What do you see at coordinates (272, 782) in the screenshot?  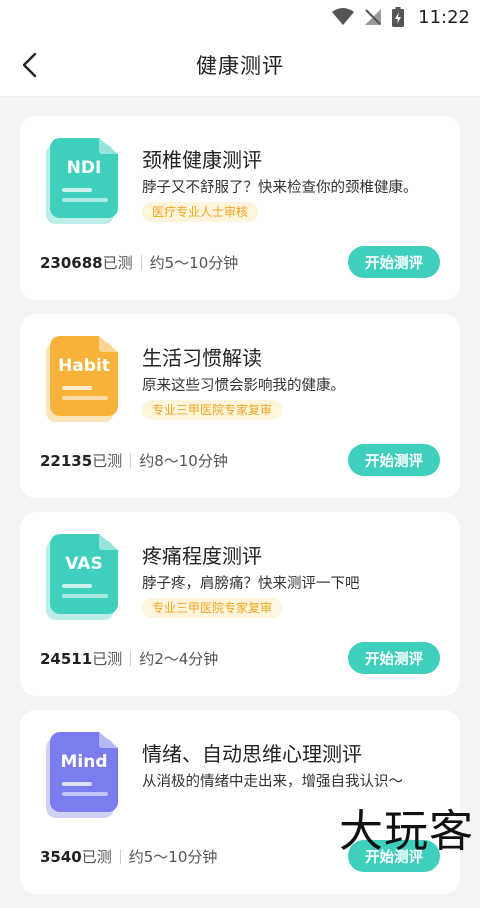 I see `card-description: 从消极的情绪中走出来，增强自我认识～` at bounding box center [272, 782].